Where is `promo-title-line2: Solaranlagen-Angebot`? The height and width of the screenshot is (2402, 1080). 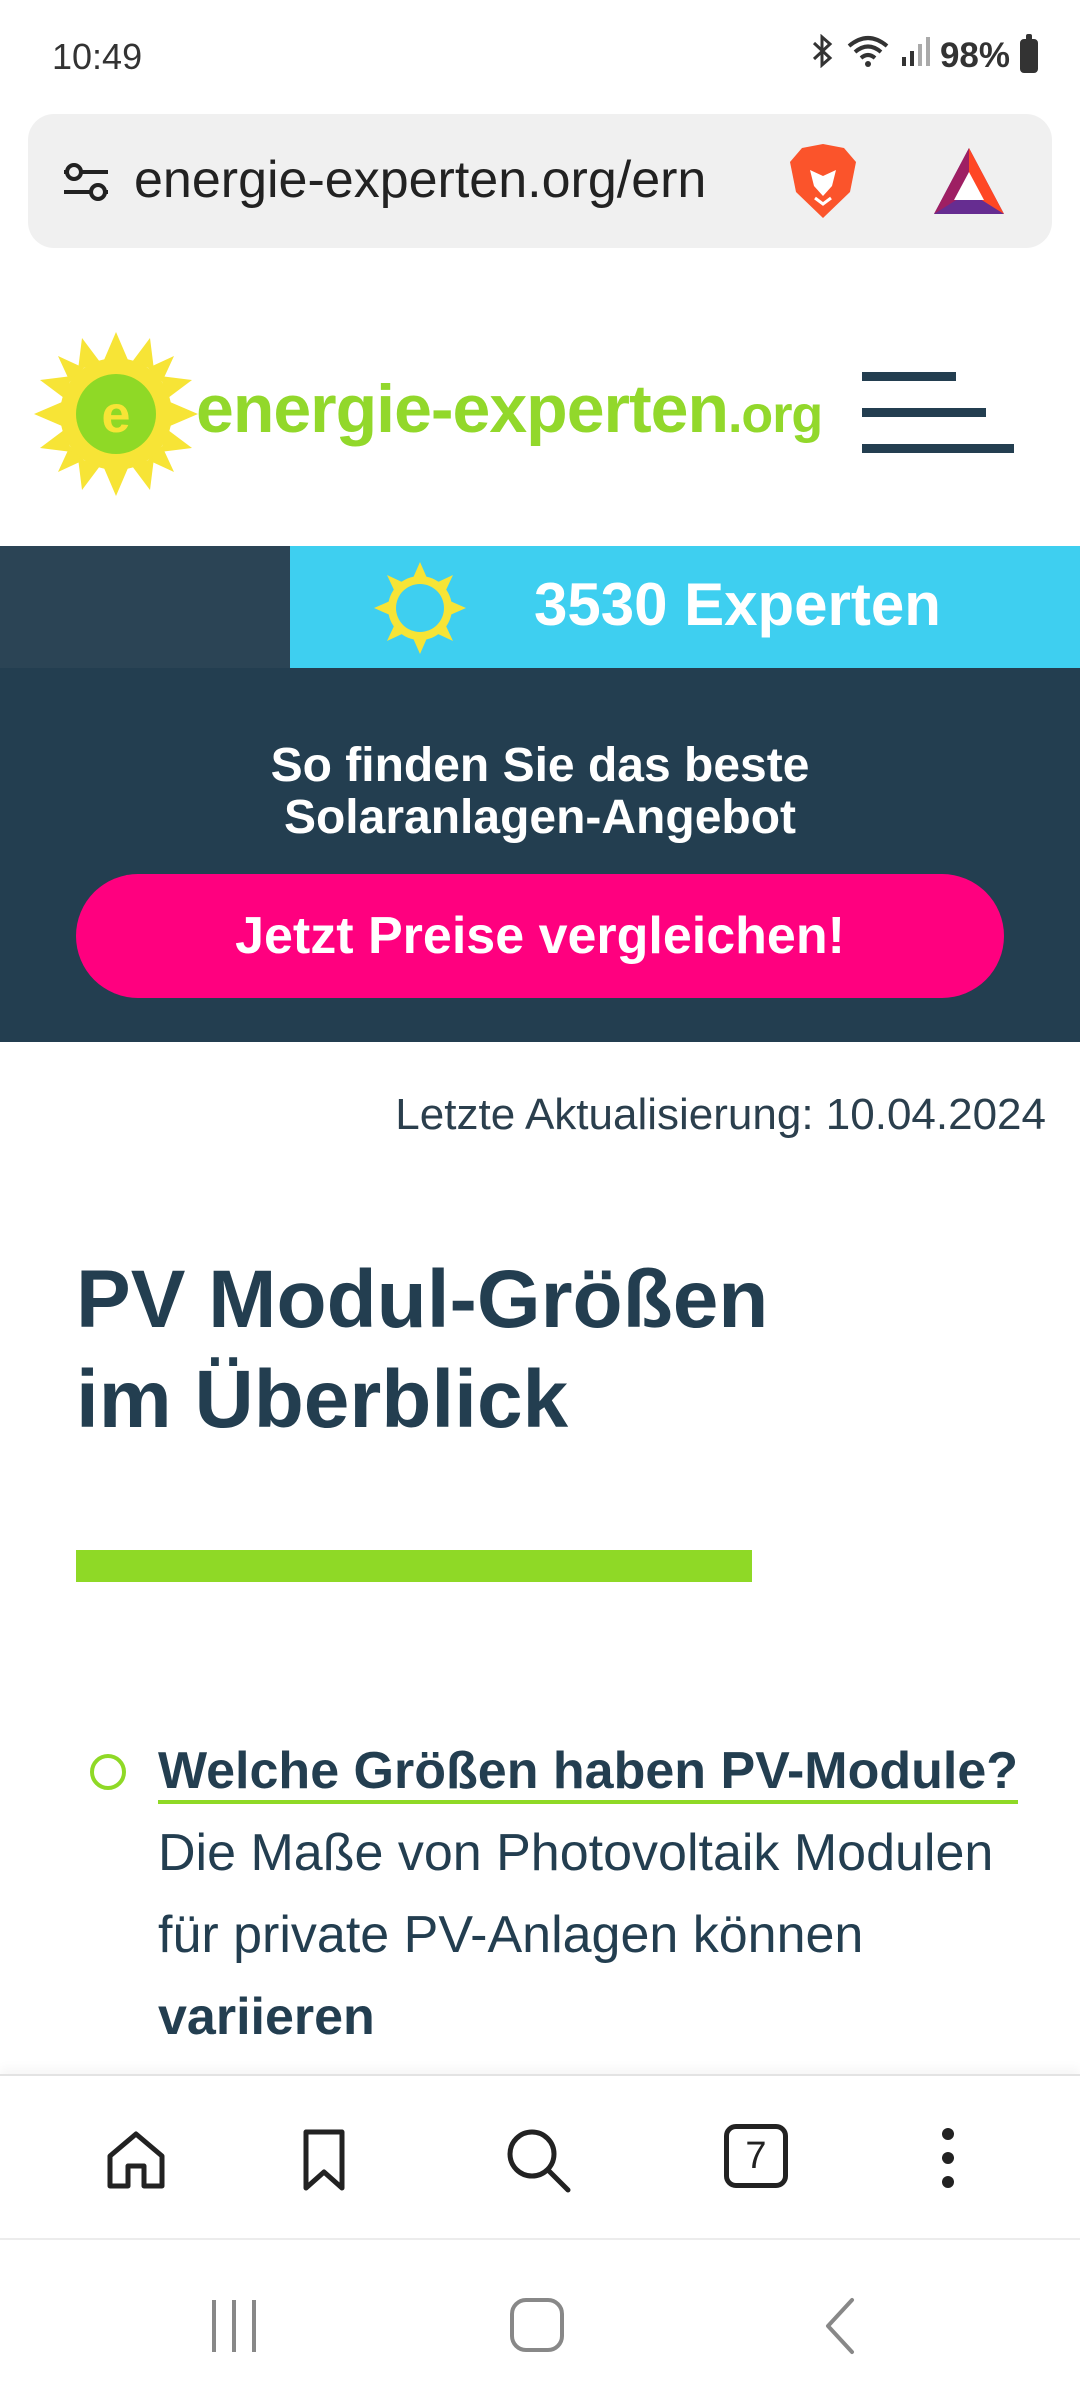 promo-title-line2: Solaranlagen-Angebot is located at coordinates (540, 817).